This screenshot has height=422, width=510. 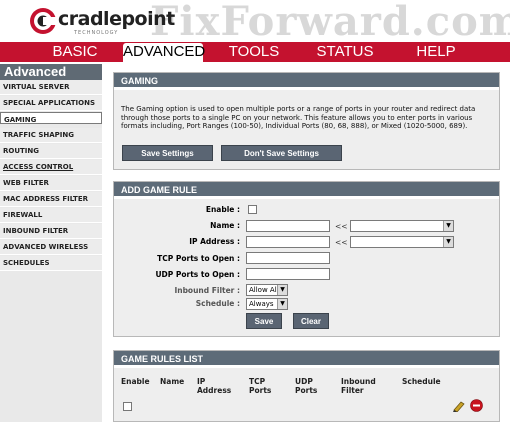 I want to click on sidebar-item-label: ADVANCED WIRELESS, so click(x=46, y=247).